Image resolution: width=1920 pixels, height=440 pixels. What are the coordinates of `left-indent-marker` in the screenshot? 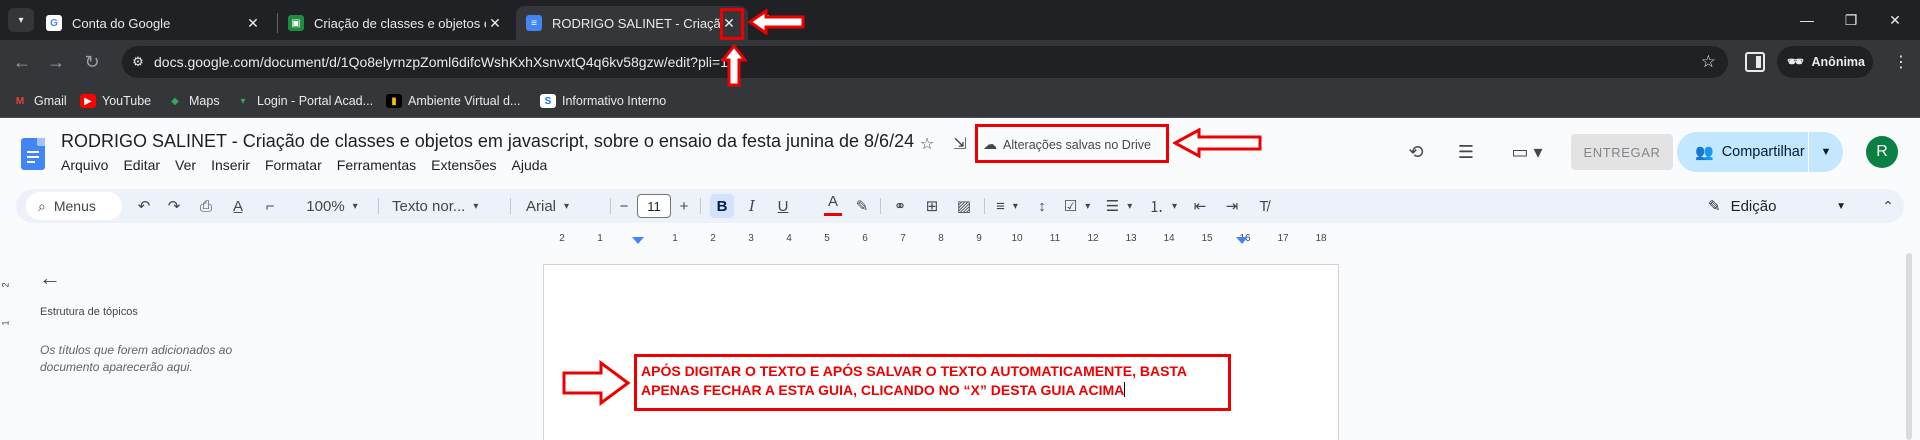 It's located at (638, 240).